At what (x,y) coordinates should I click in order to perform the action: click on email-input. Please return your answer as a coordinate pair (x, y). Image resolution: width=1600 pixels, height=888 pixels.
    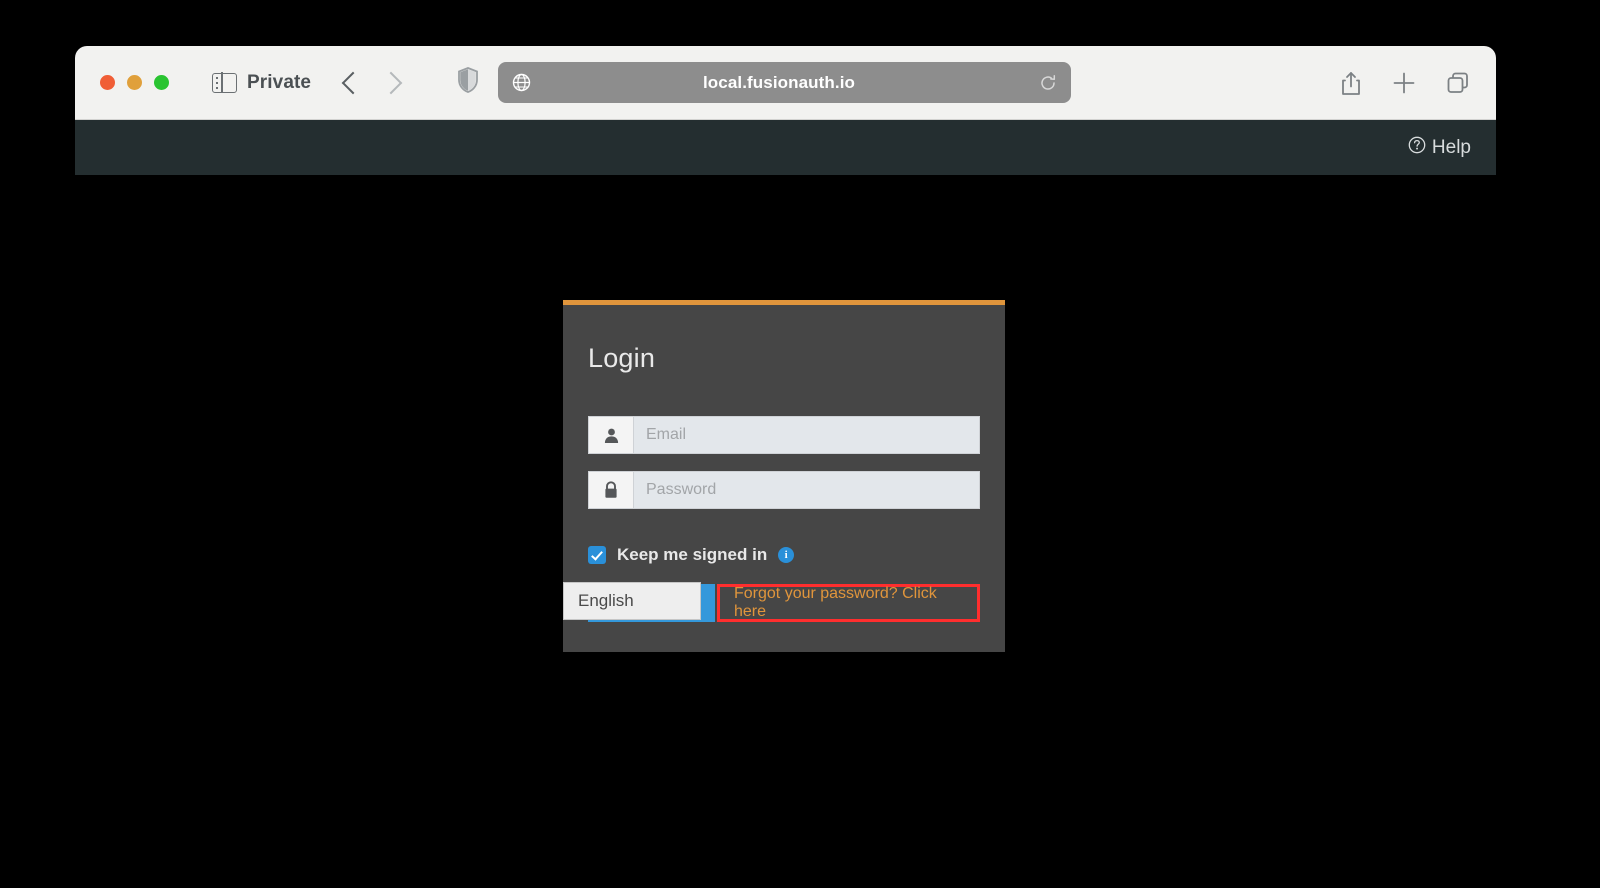
    Looking at the image, I should click on (806, 435).